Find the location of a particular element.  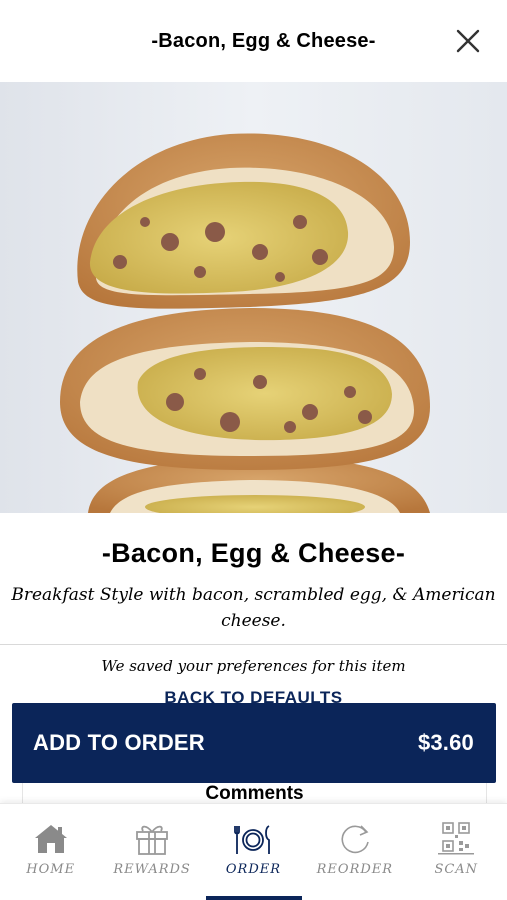

tab-label: REORDER is located at coordinates (355, 869).